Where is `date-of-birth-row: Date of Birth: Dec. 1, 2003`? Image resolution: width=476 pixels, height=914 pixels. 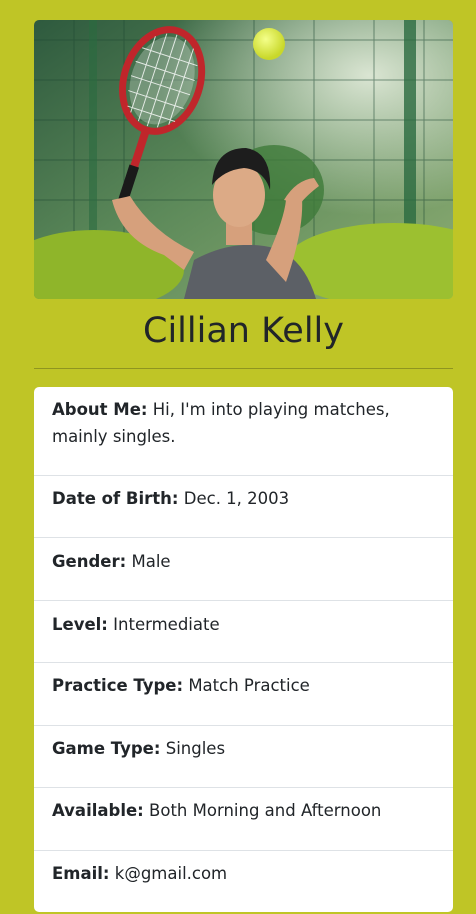 date-of-birth-row: Date of Birth: Dec. 1, 2003 is located at coordinates (243, 506).